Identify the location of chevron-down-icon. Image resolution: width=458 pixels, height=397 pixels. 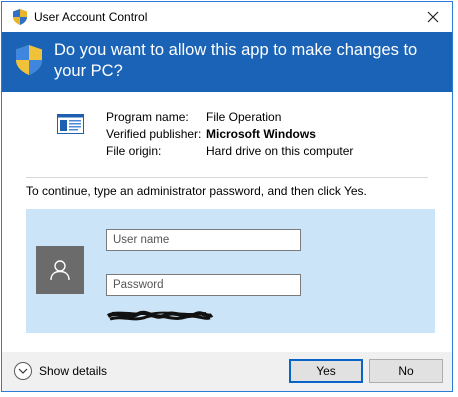
(23, 371).